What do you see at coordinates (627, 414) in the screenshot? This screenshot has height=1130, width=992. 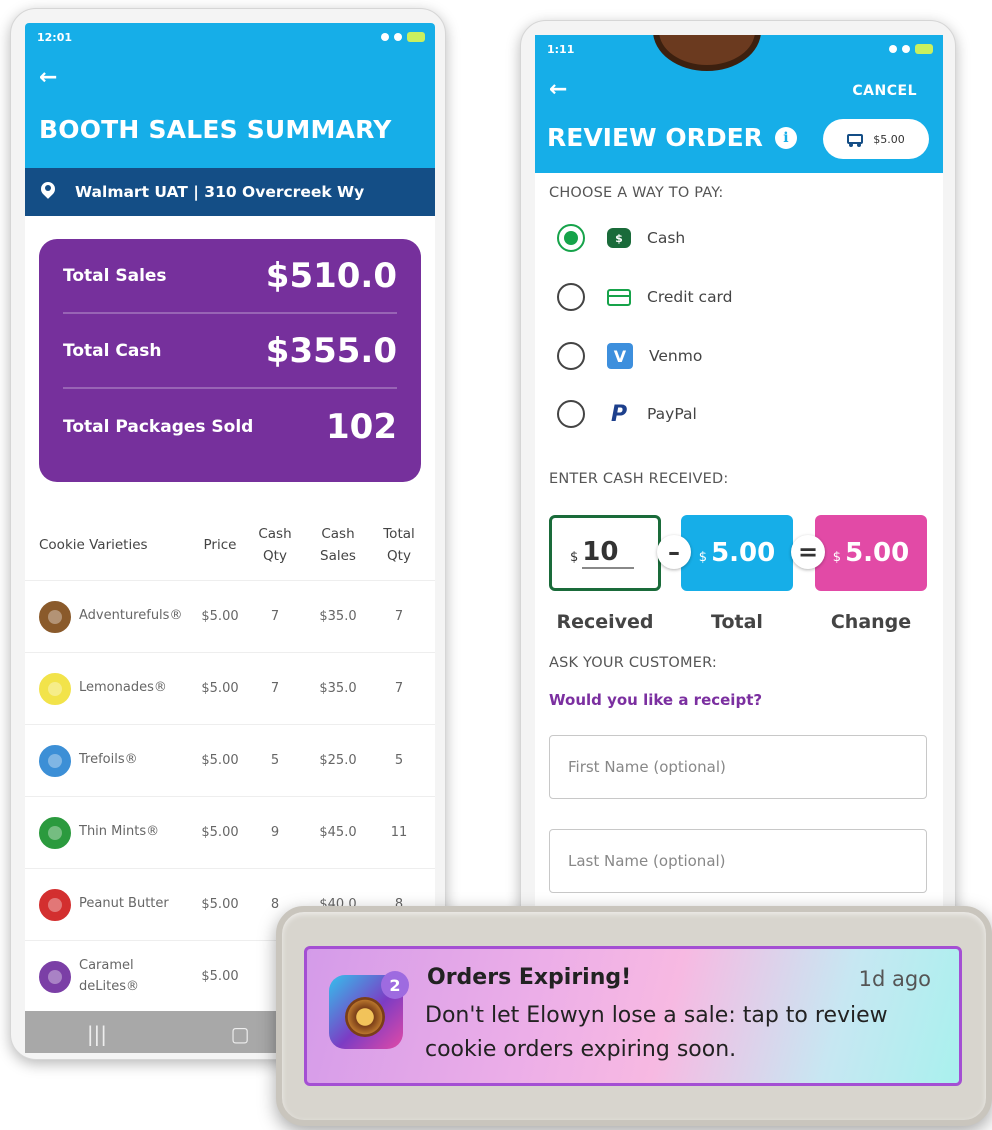 I see `payment-option-paypal: P PayPal` at bounding box center [627, 414].